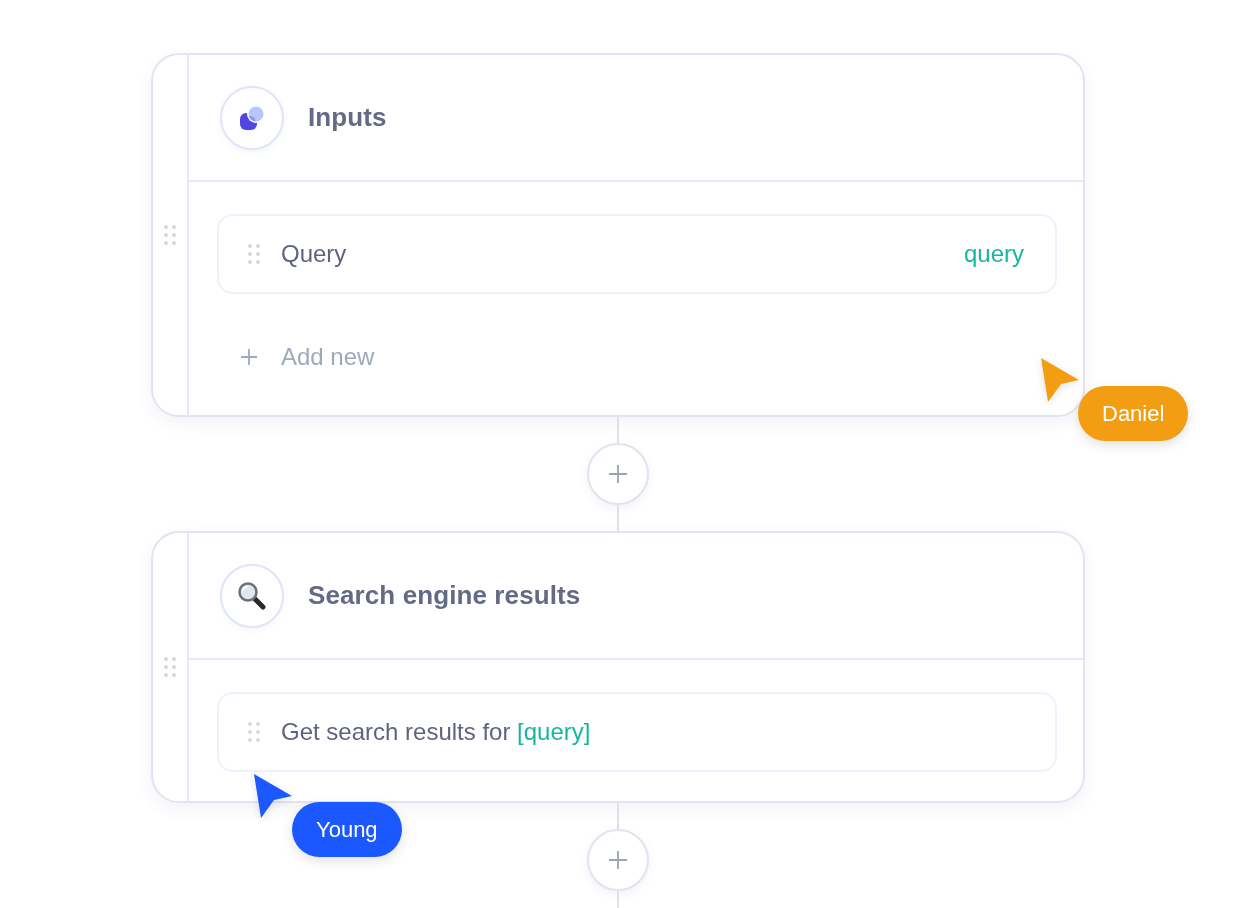 The width and height of the screenshot is (1236, 908). Describe the element at coordinates (993, 254) in the screenshot. I see `variable-name: query` at that location.